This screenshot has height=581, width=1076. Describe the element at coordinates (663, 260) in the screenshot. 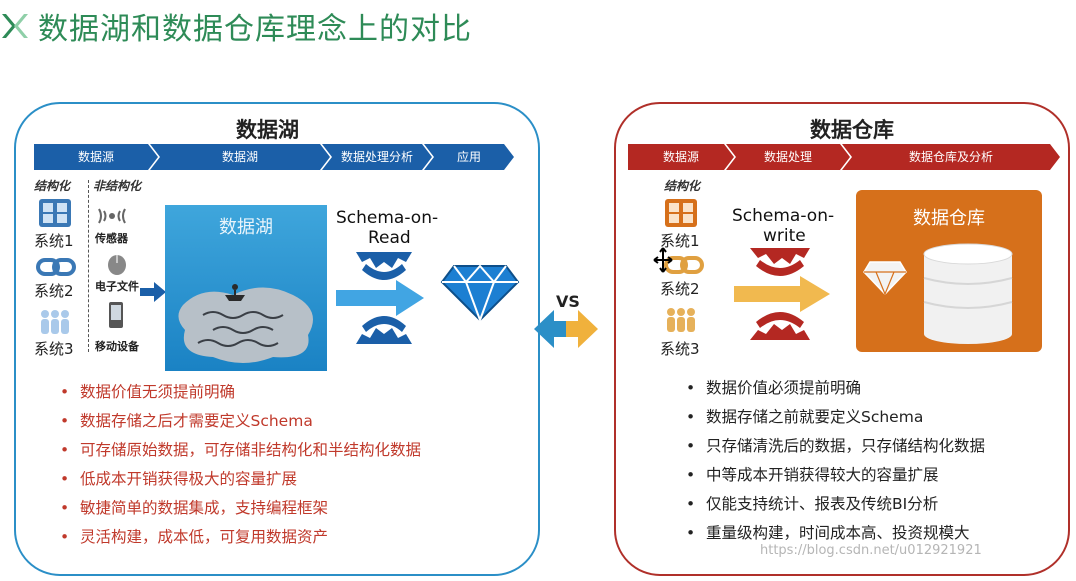

I see `mouse-cursor-icon` at that location.